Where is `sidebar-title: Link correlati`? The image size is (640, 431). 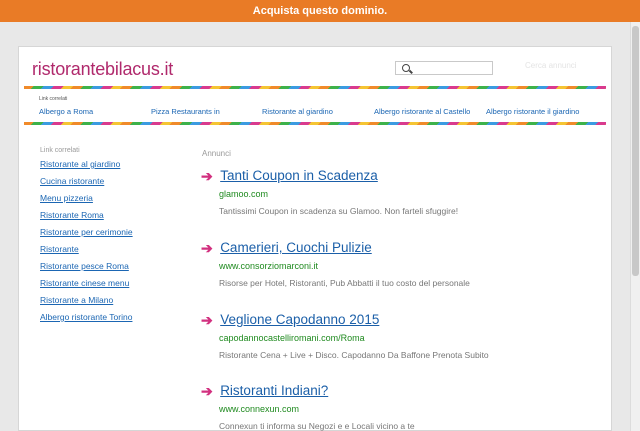
sidebar-title: Link correlati is located at coordinates (60, 150).